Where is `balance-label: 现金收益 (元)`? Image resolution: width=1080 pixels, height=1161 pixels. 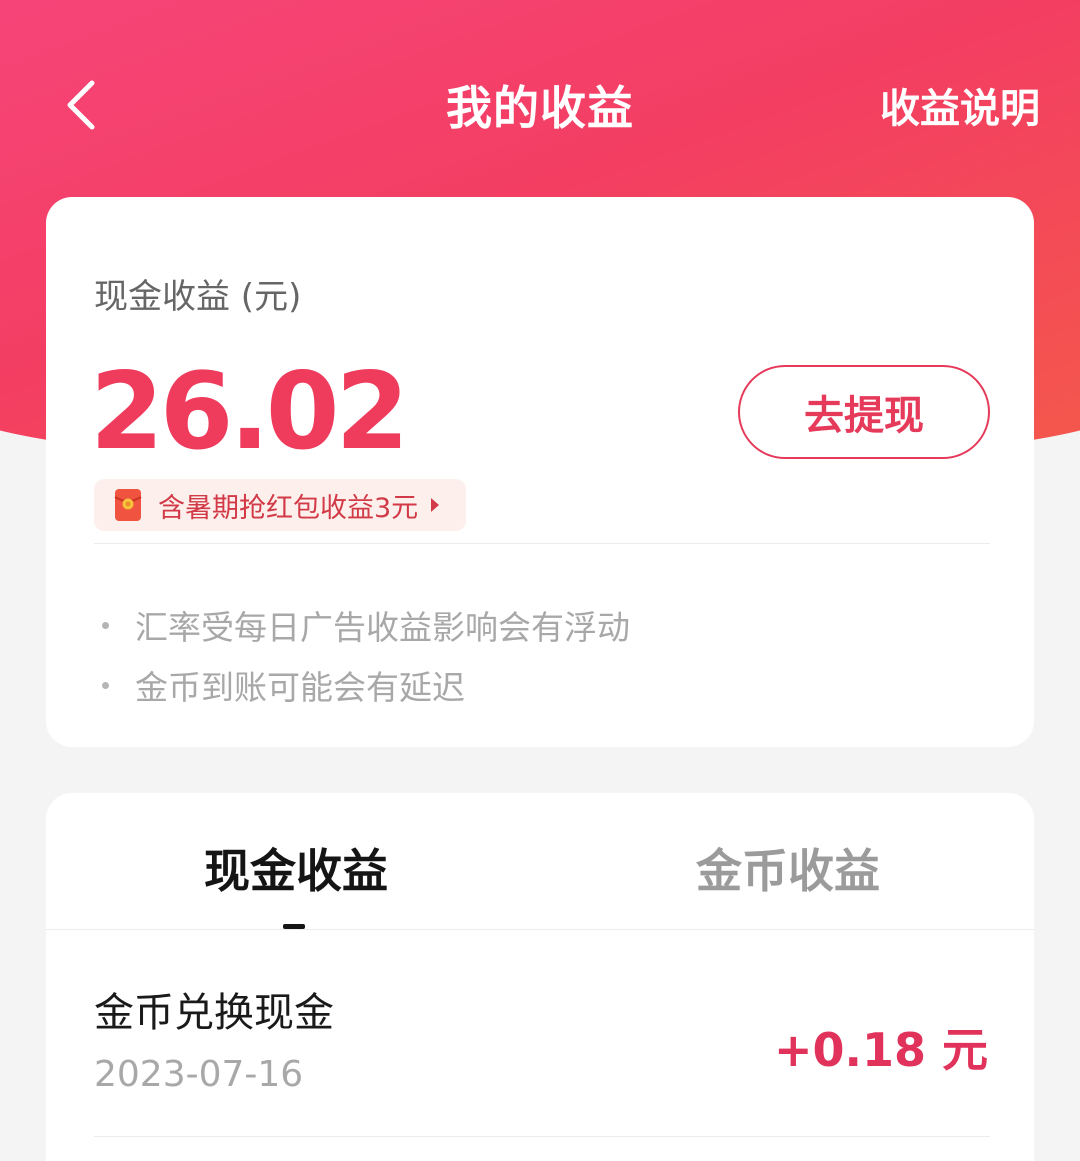
balance-label: 现金收益 (元) is located at coordinates (198, 297).